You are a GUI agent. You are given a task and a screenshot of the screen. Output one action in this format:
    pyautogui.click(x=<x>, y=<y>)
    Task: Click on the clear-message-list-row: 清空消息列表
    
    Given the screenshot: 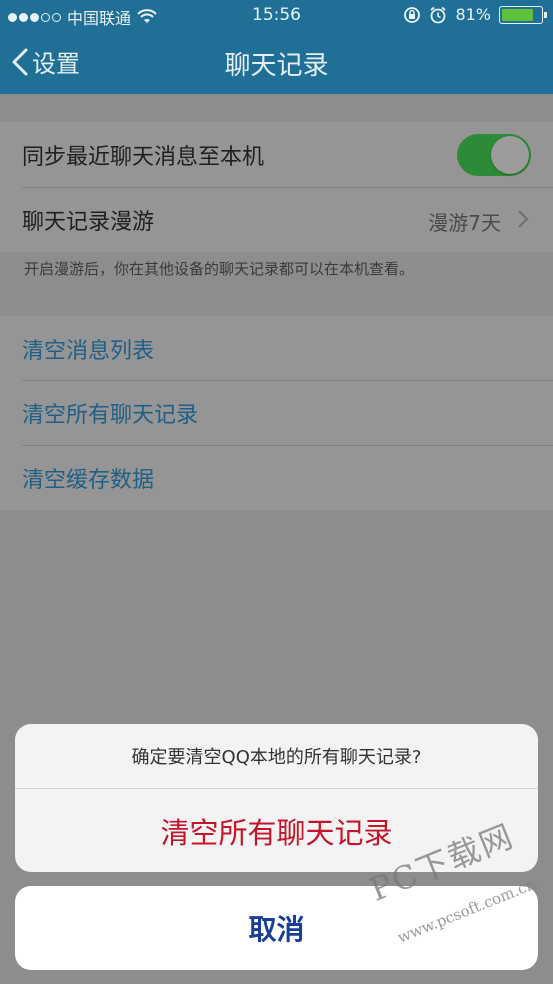 What is the action you would take?
    pyautogui.click(x=276, y=348)
    